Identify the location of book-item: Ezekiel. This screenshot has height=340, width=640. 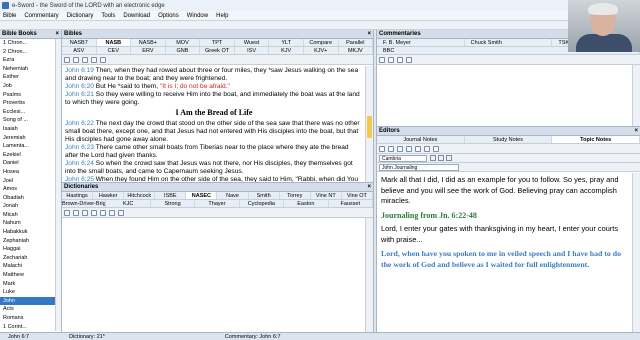
(30, 155).